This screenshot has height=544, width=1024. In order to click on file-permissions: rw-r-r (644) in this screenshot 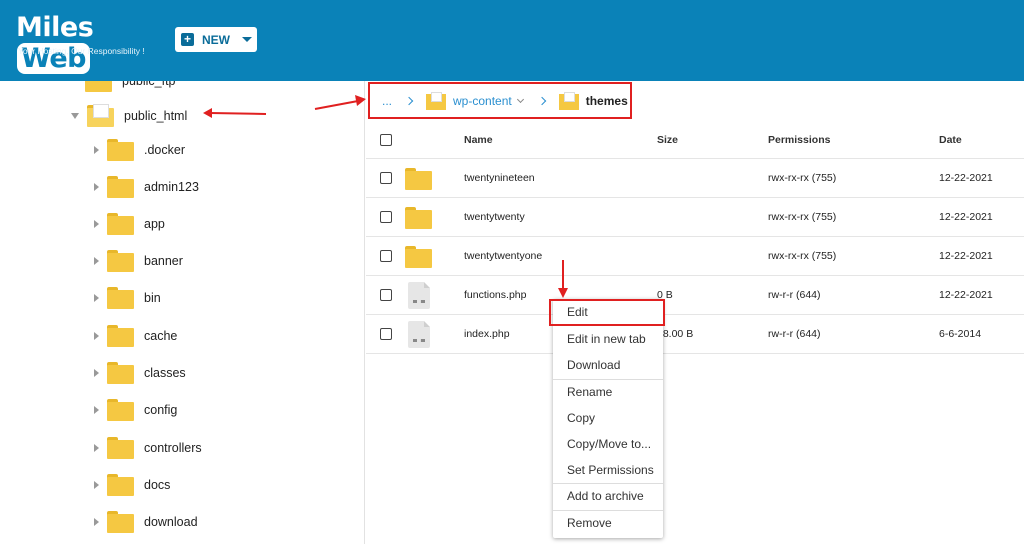, I will do `click(794, 295)`.